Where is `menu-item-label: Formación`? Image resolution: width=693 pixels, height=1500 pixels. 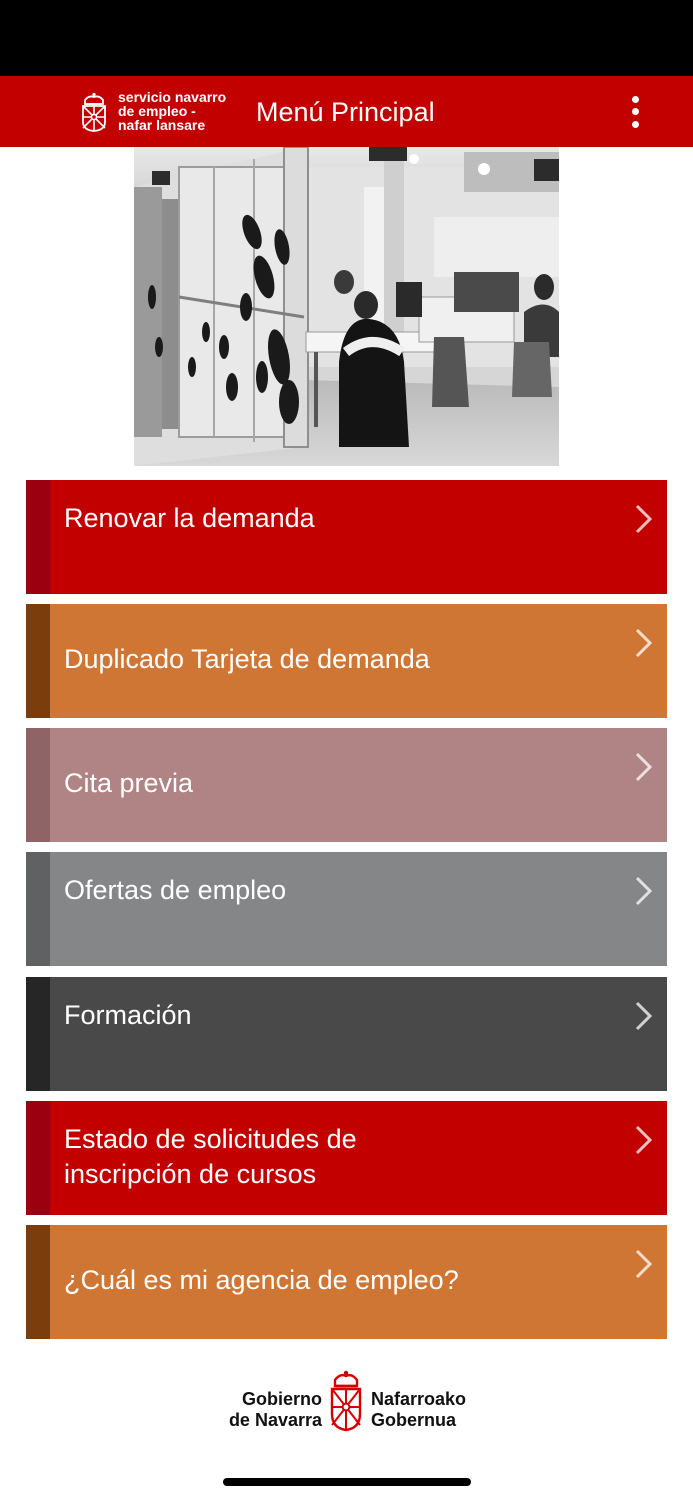 menu-item-label: Formación is located at coordinates (128, 1015).